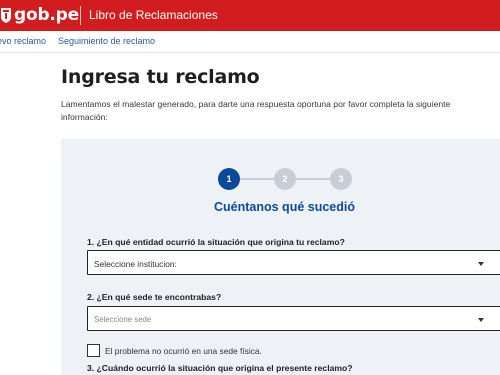  I want to click on step-heading: Cuéntanos qué sucedió, so click(284, 207).